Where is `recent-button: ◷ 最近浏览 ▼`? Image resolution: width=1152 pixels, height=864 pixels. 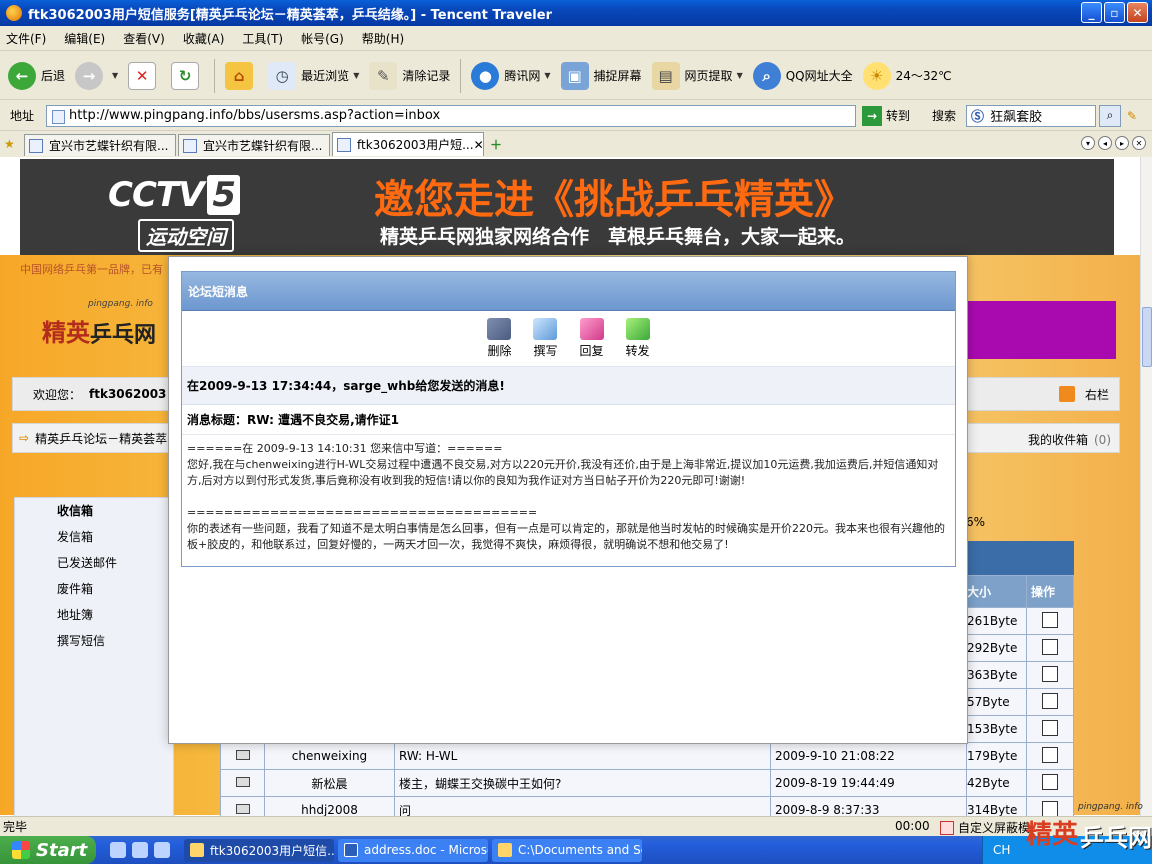 recent-button: ◷ 最近浏览 ▼ is located at coordinates (313, 75).